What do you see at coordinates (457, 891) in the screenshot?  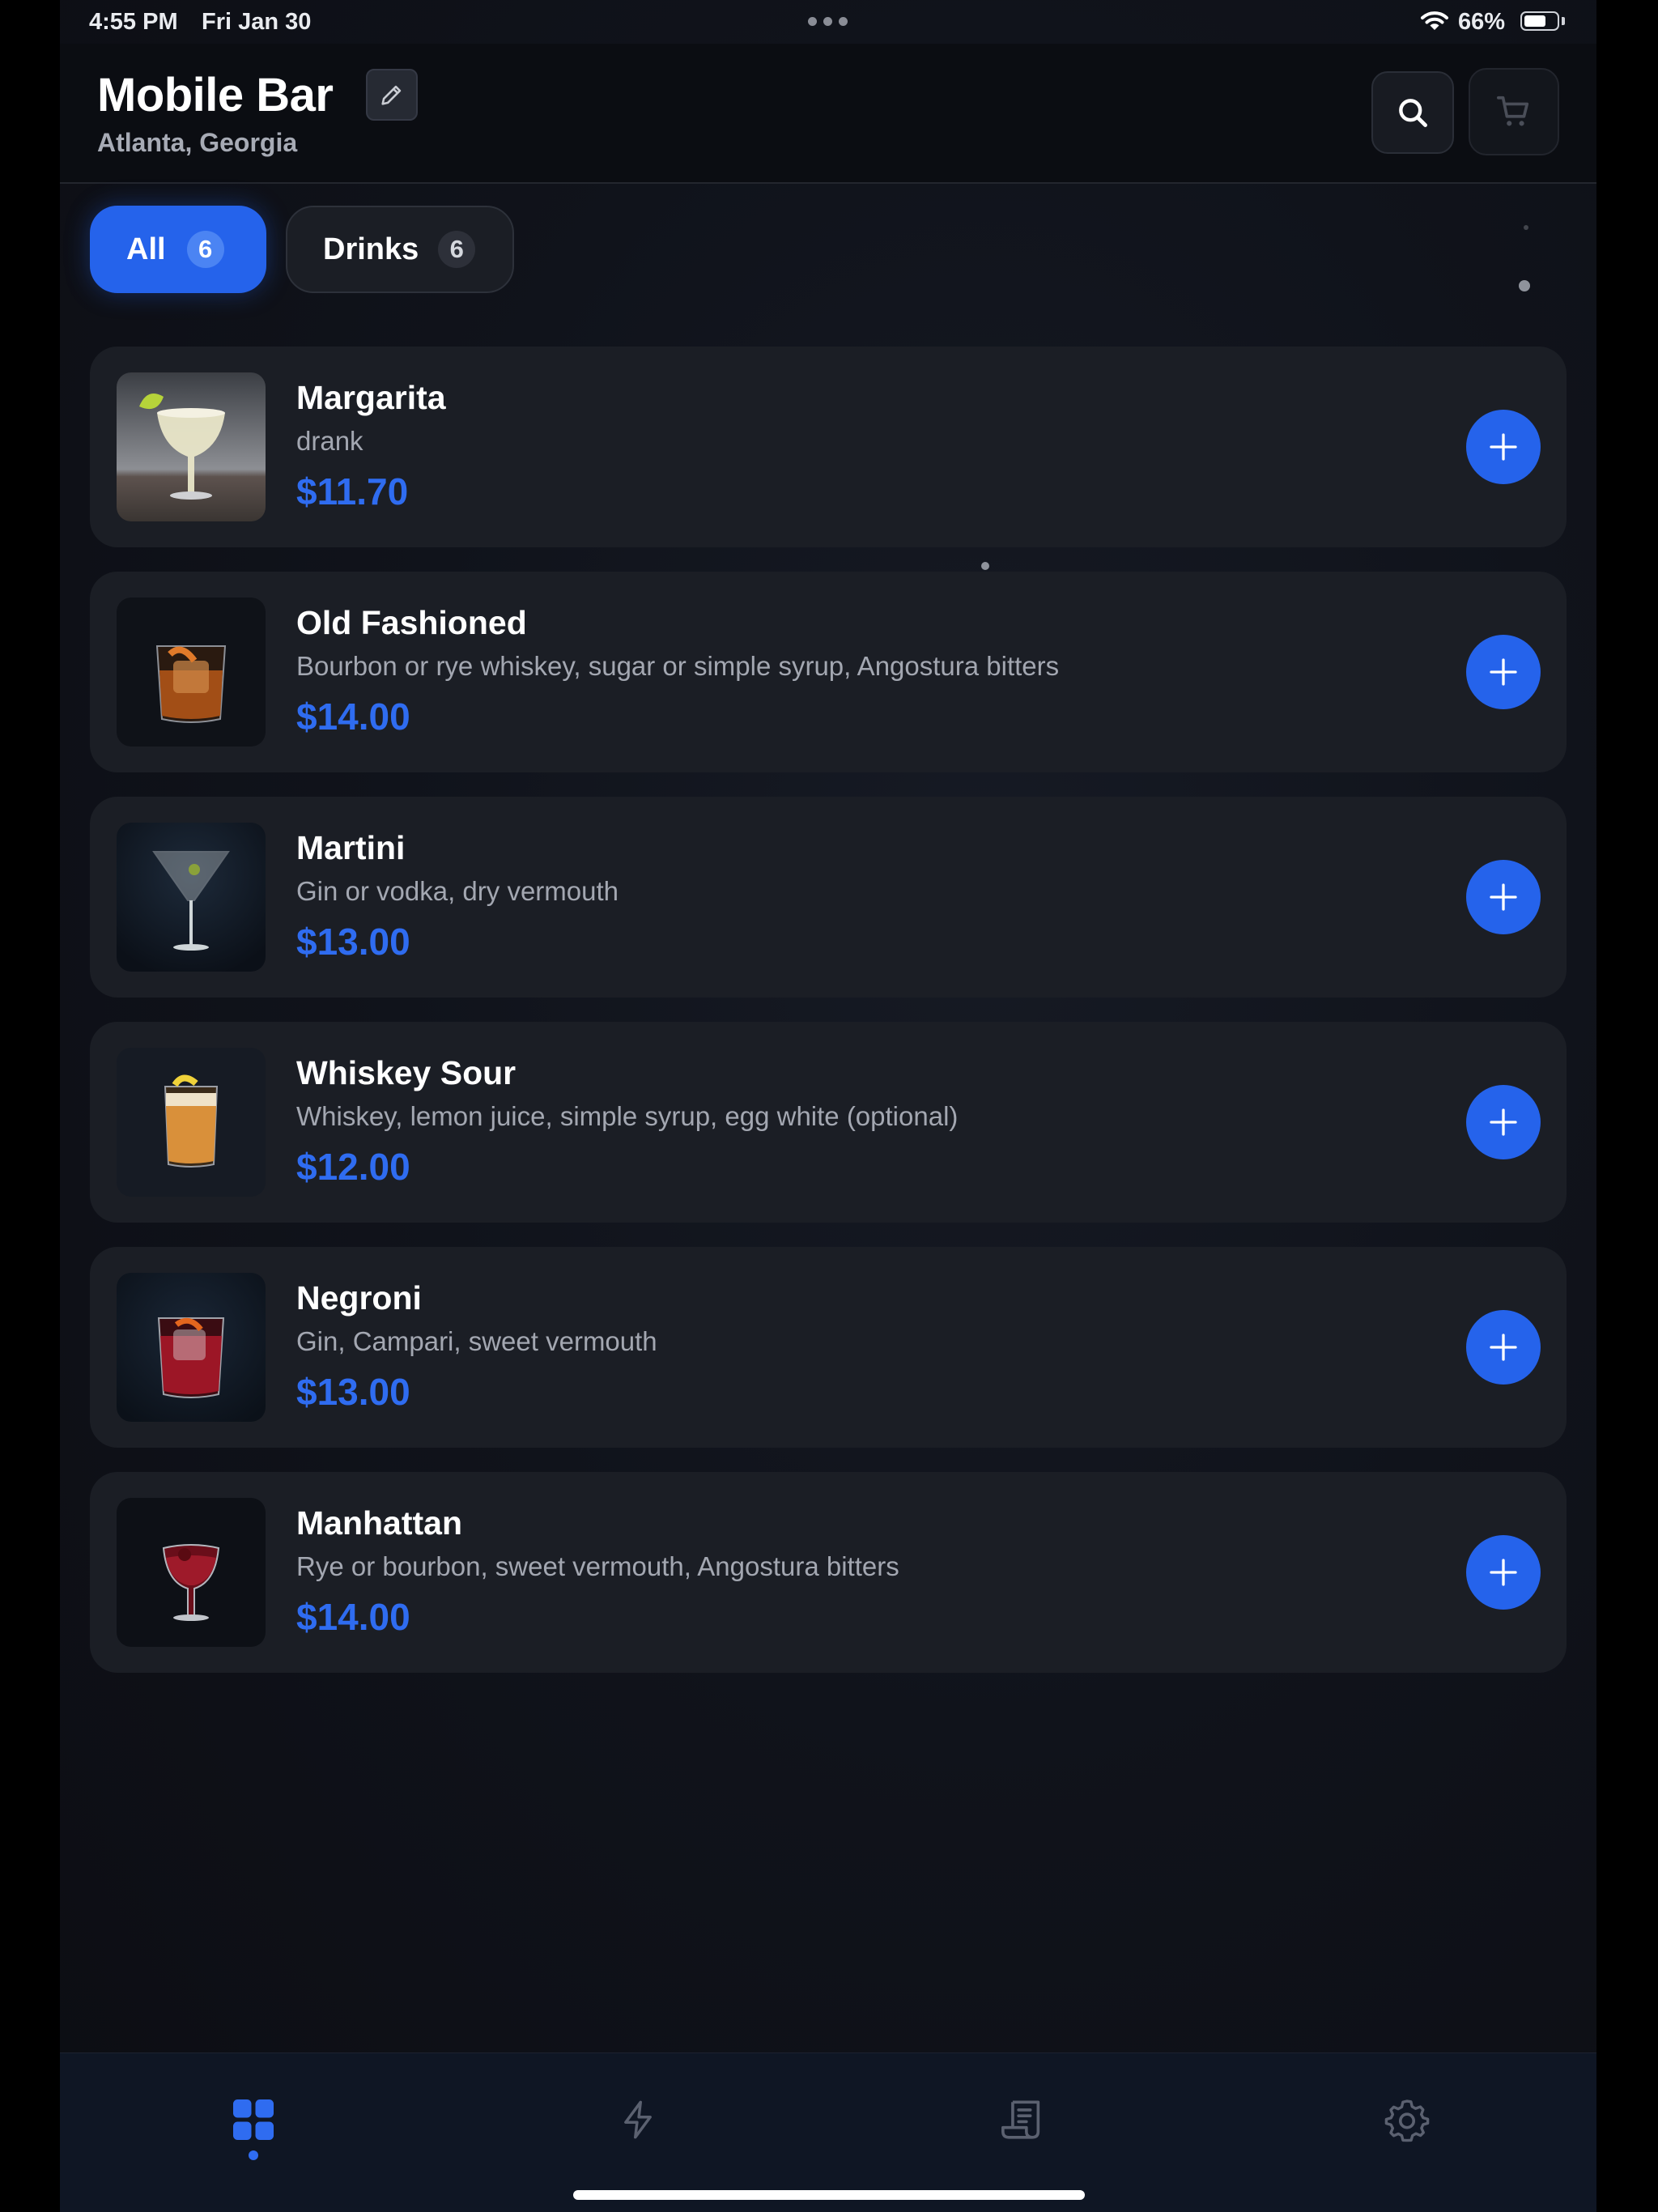 I see `item-description: Gin or vodka, dry vermouth` at bounding box center [457, 891].